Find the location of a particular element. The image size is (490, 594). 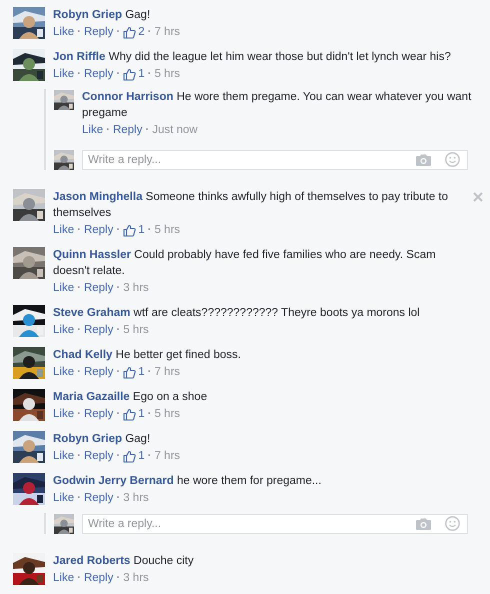

like-count: 2 is located at coordinates (134, 32).